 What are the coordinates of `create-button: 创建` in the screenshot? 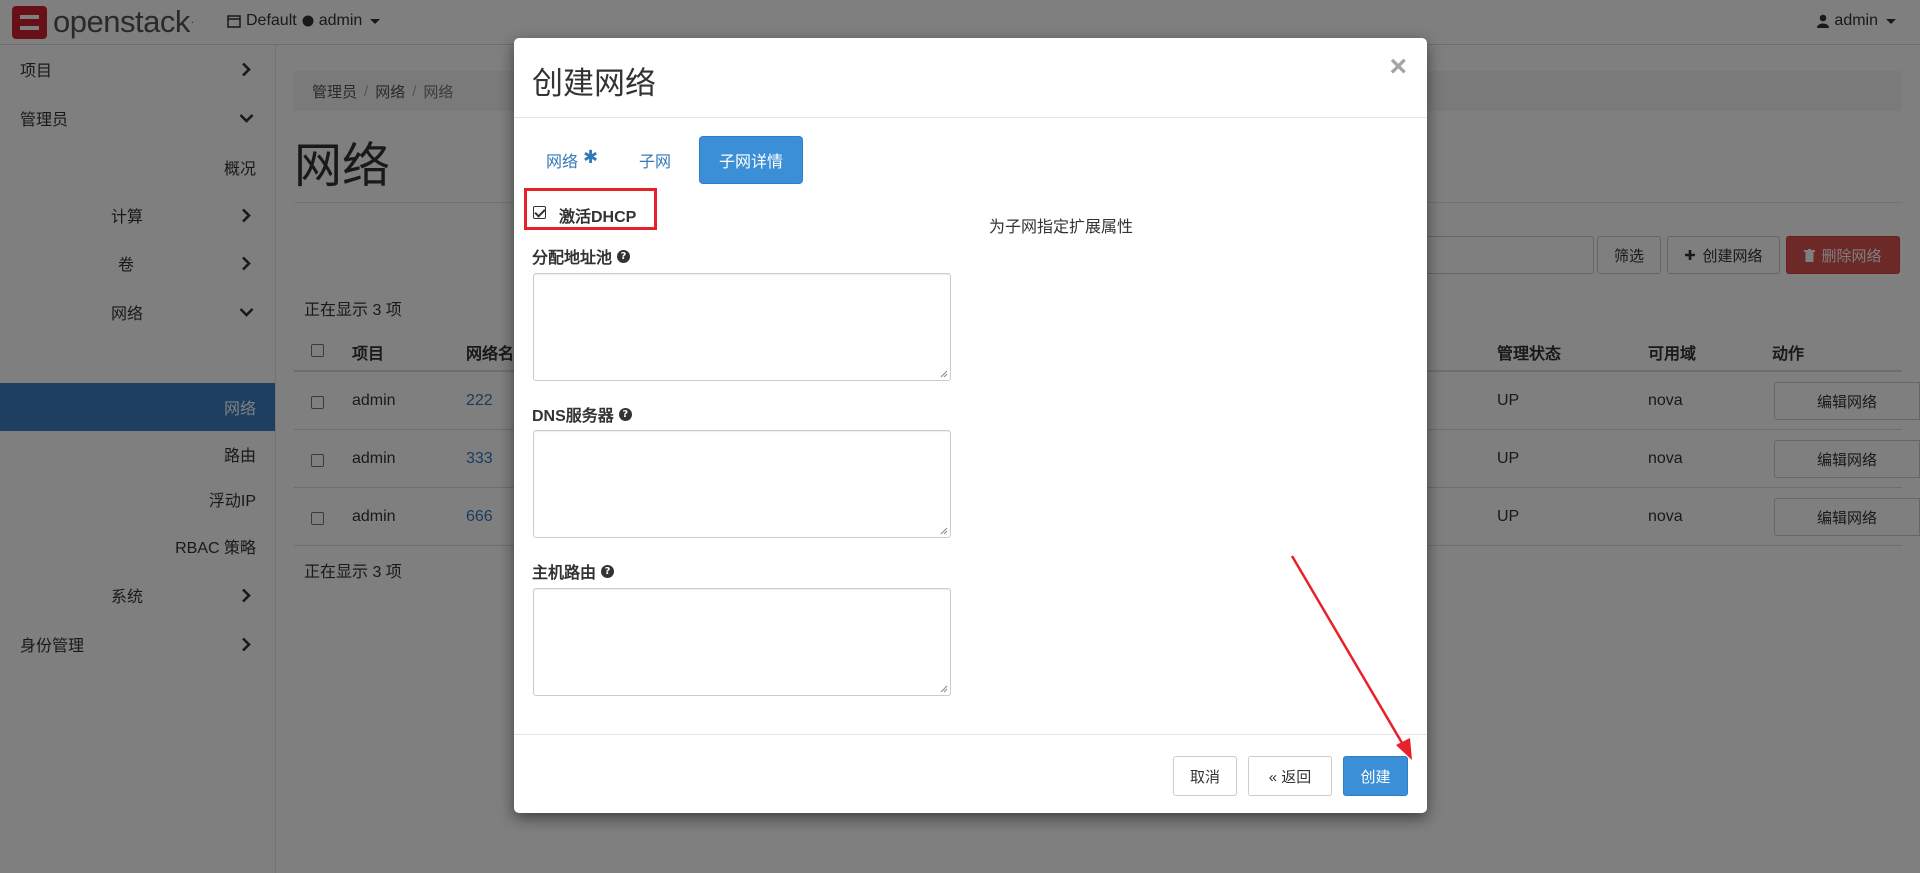 It's located at (1375, 776).